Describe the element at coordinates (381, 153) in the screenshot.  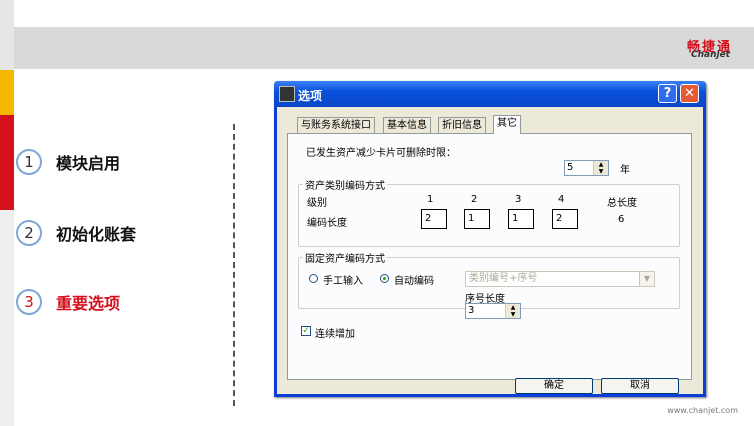
I see `delete-limit-label: 已发生资产减少卡片可删除时限：` at that location.